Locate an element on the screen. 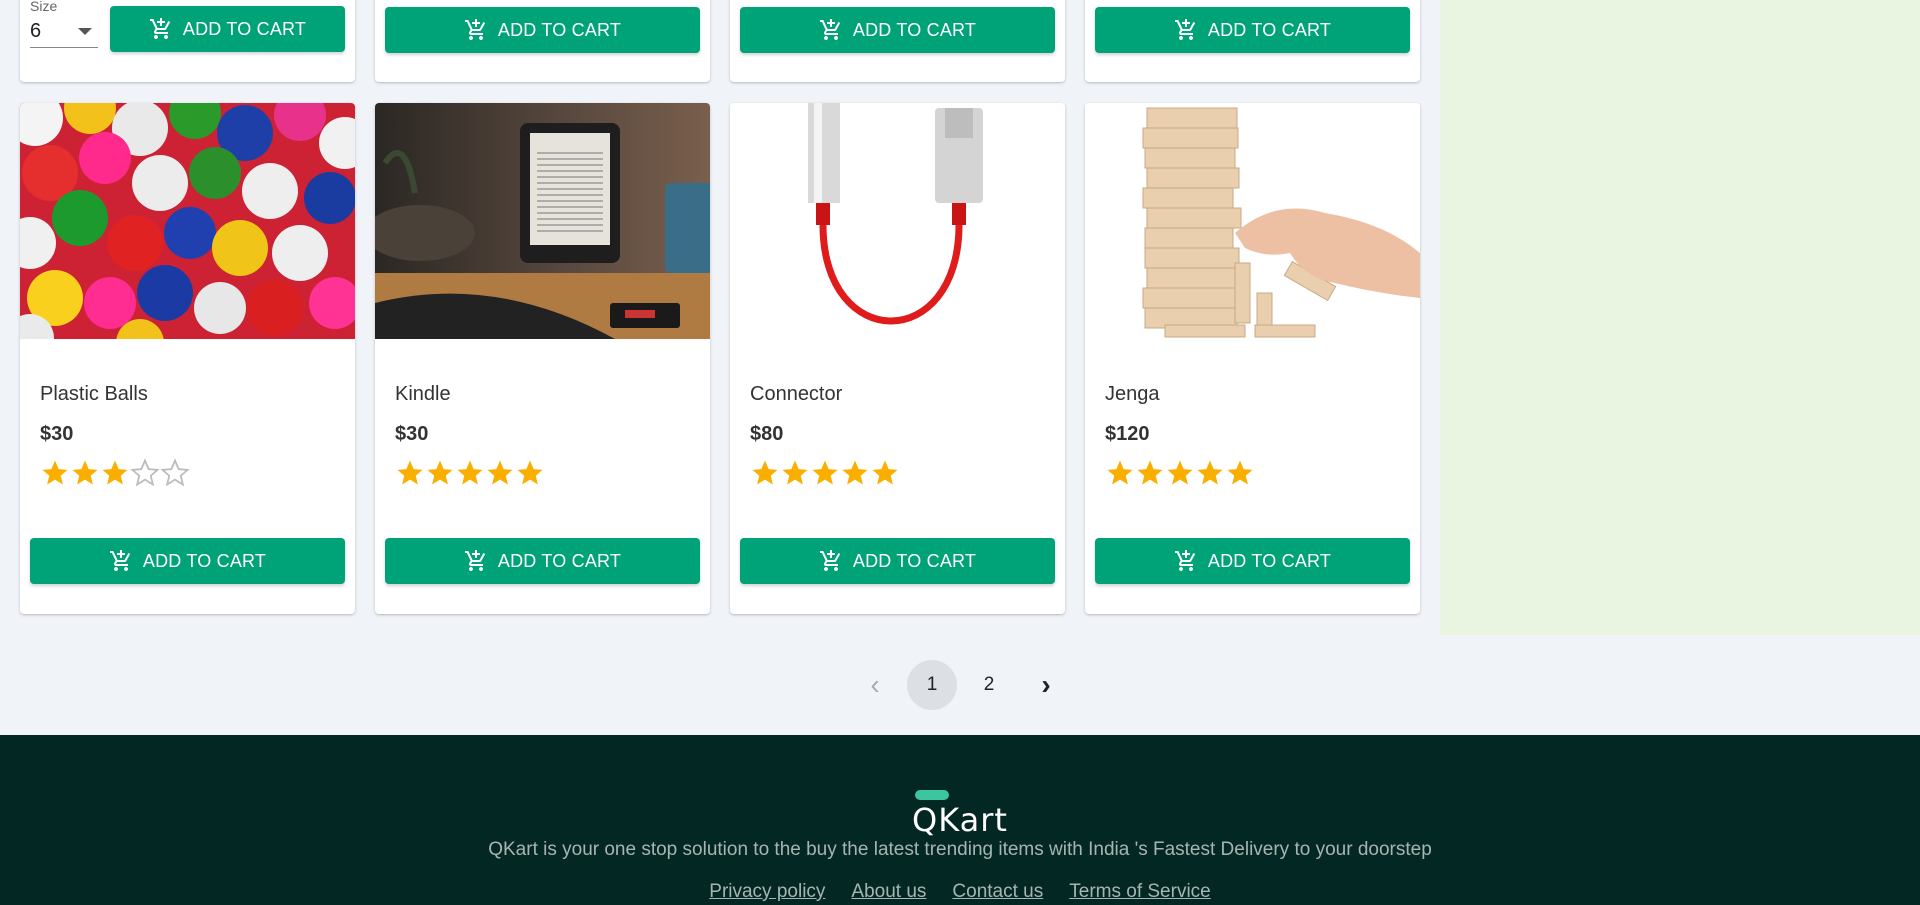  product-card: Jenga $120 ADD TO CART is located at coordinates (1252, 358).